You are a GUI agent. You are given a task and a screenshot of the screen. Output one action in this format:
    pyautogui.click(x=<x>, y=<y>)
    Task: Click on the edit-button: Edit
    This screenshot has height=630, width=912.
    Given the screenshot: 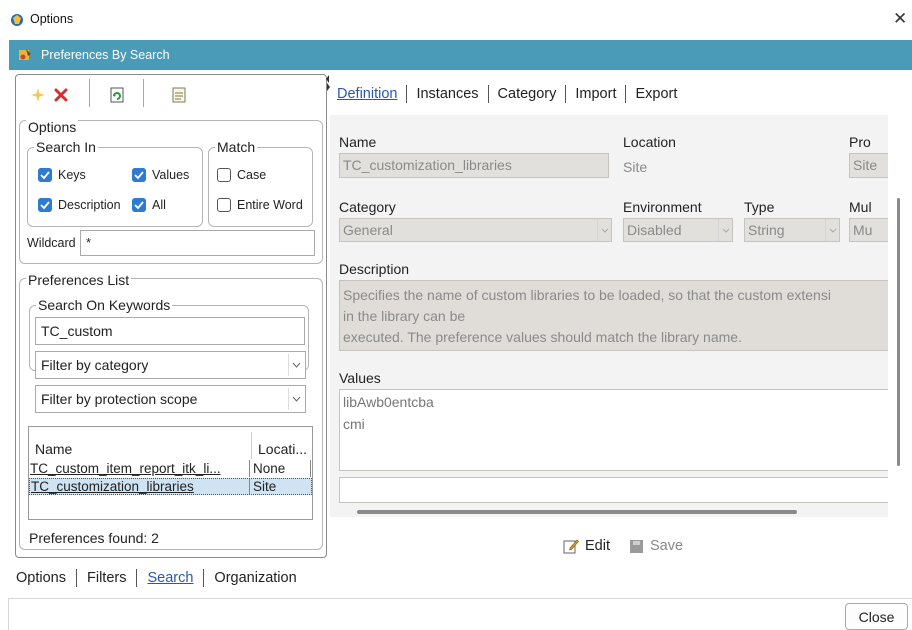 What is the action you would take?
    pyautogui.click(x=586, y=546)
    